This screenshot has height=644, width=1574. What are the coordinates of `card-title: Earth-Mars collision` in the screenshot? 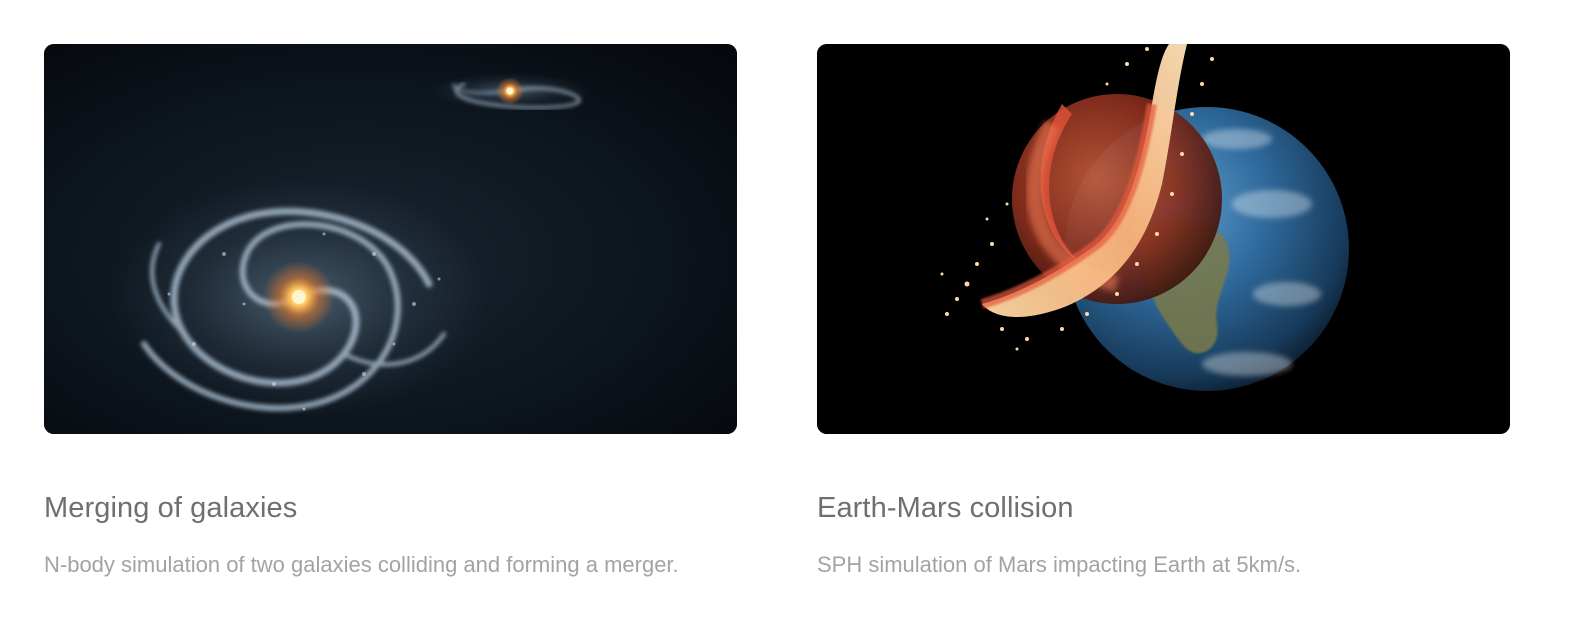 It's located at (1163, 508).